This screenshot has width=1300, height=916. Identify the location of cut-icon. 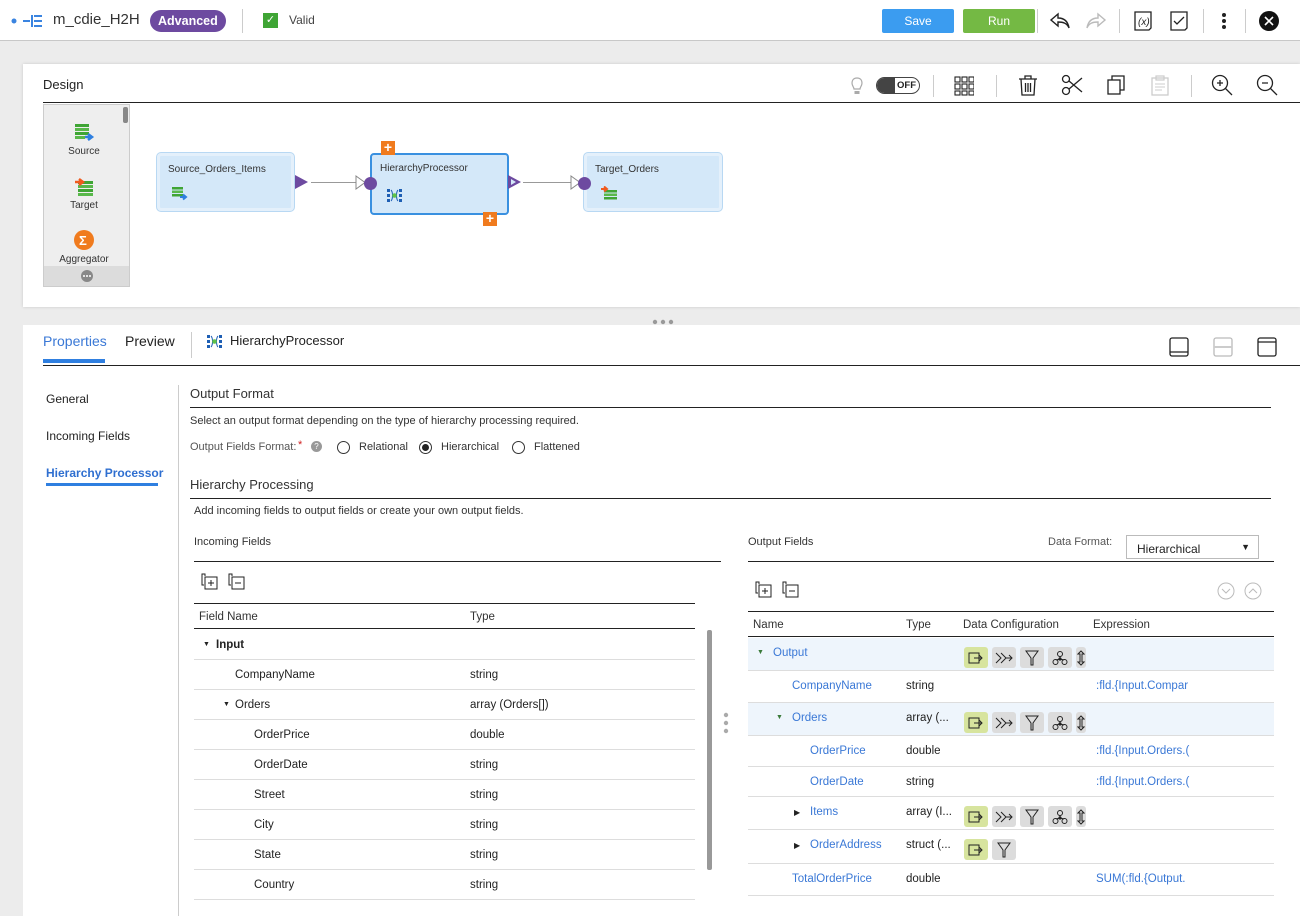
(1072, 86).